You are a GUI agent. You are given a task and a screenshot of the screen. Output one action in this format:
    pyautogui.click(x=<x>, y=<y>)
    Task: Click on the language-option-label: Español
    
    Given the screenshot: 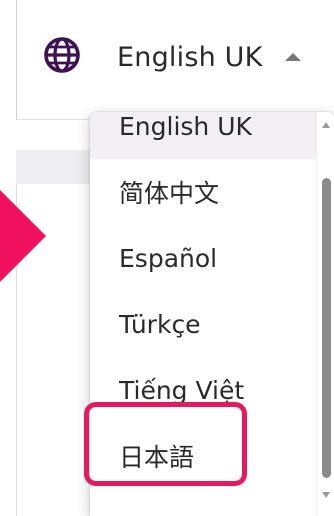 What is the action you would take?
    pyautogui.click(x=168, y=258)
    